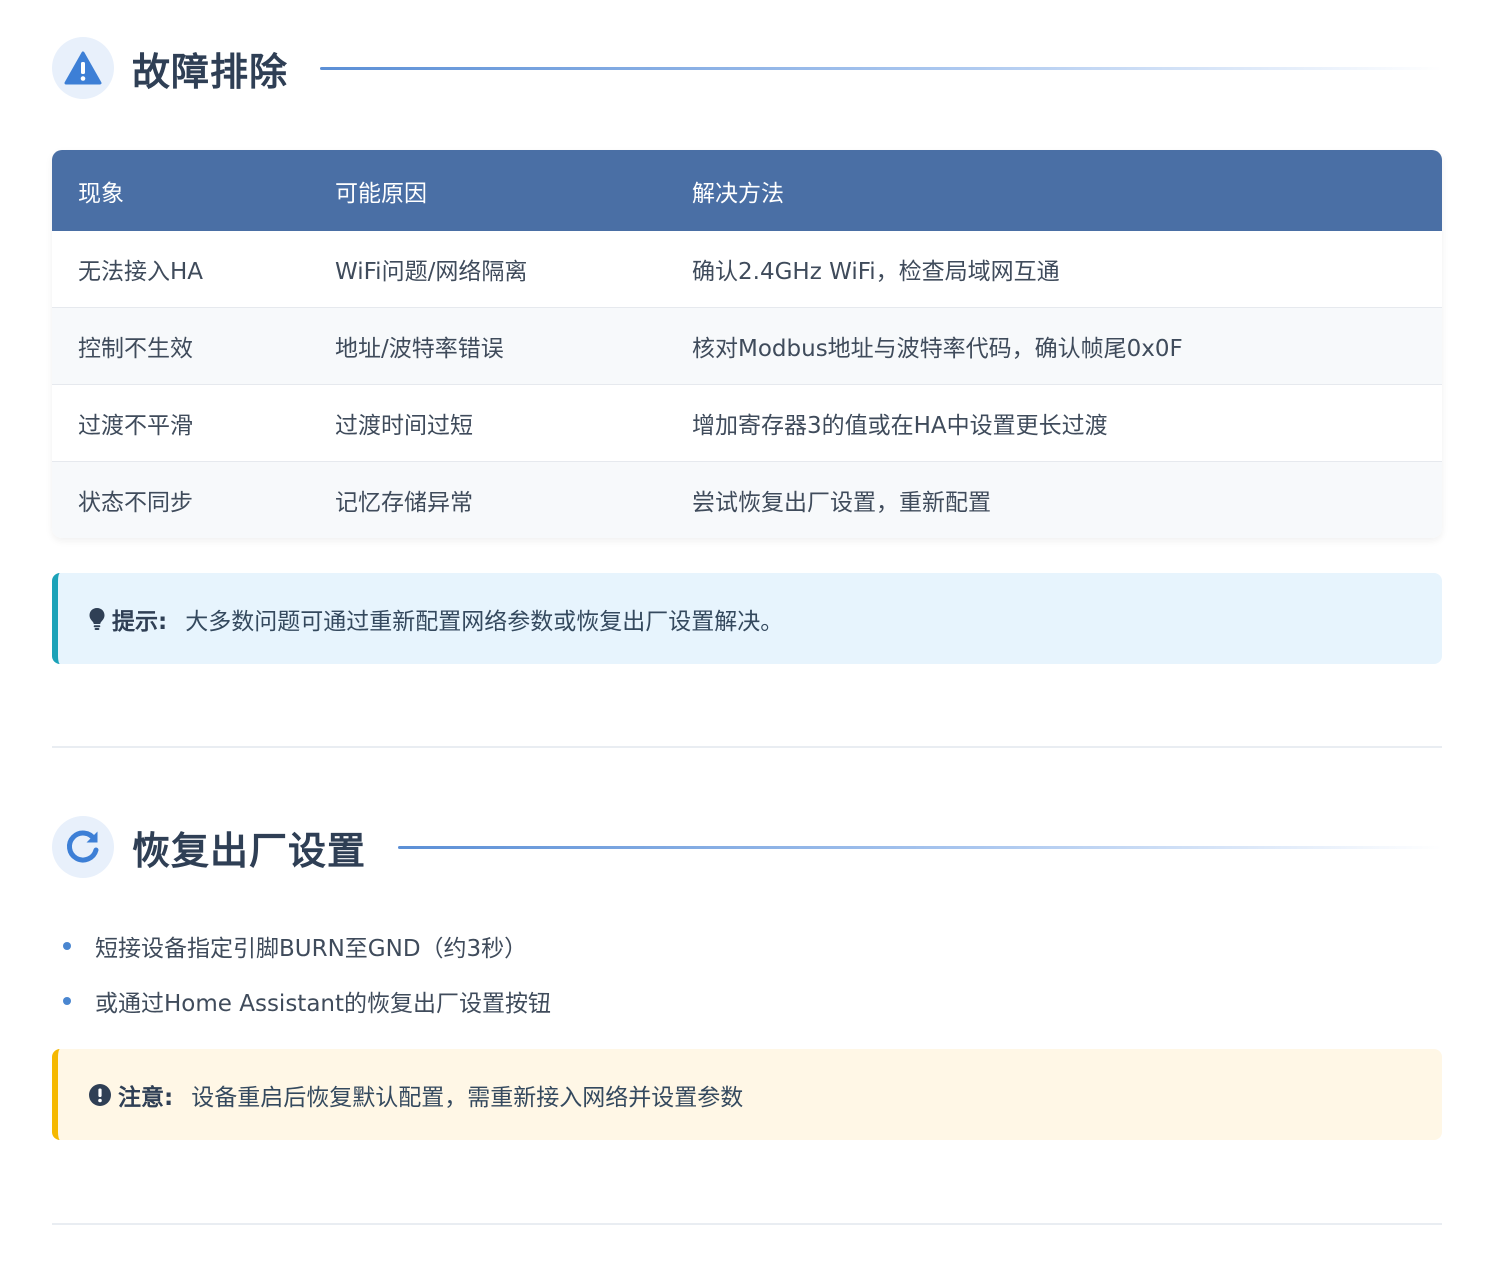 Image resolution: width=1500 pixels, height=1263 pixels. Describe the element at coordinates (83, 68) in the screenshot. I see `warning-triangle-icon` at that location.